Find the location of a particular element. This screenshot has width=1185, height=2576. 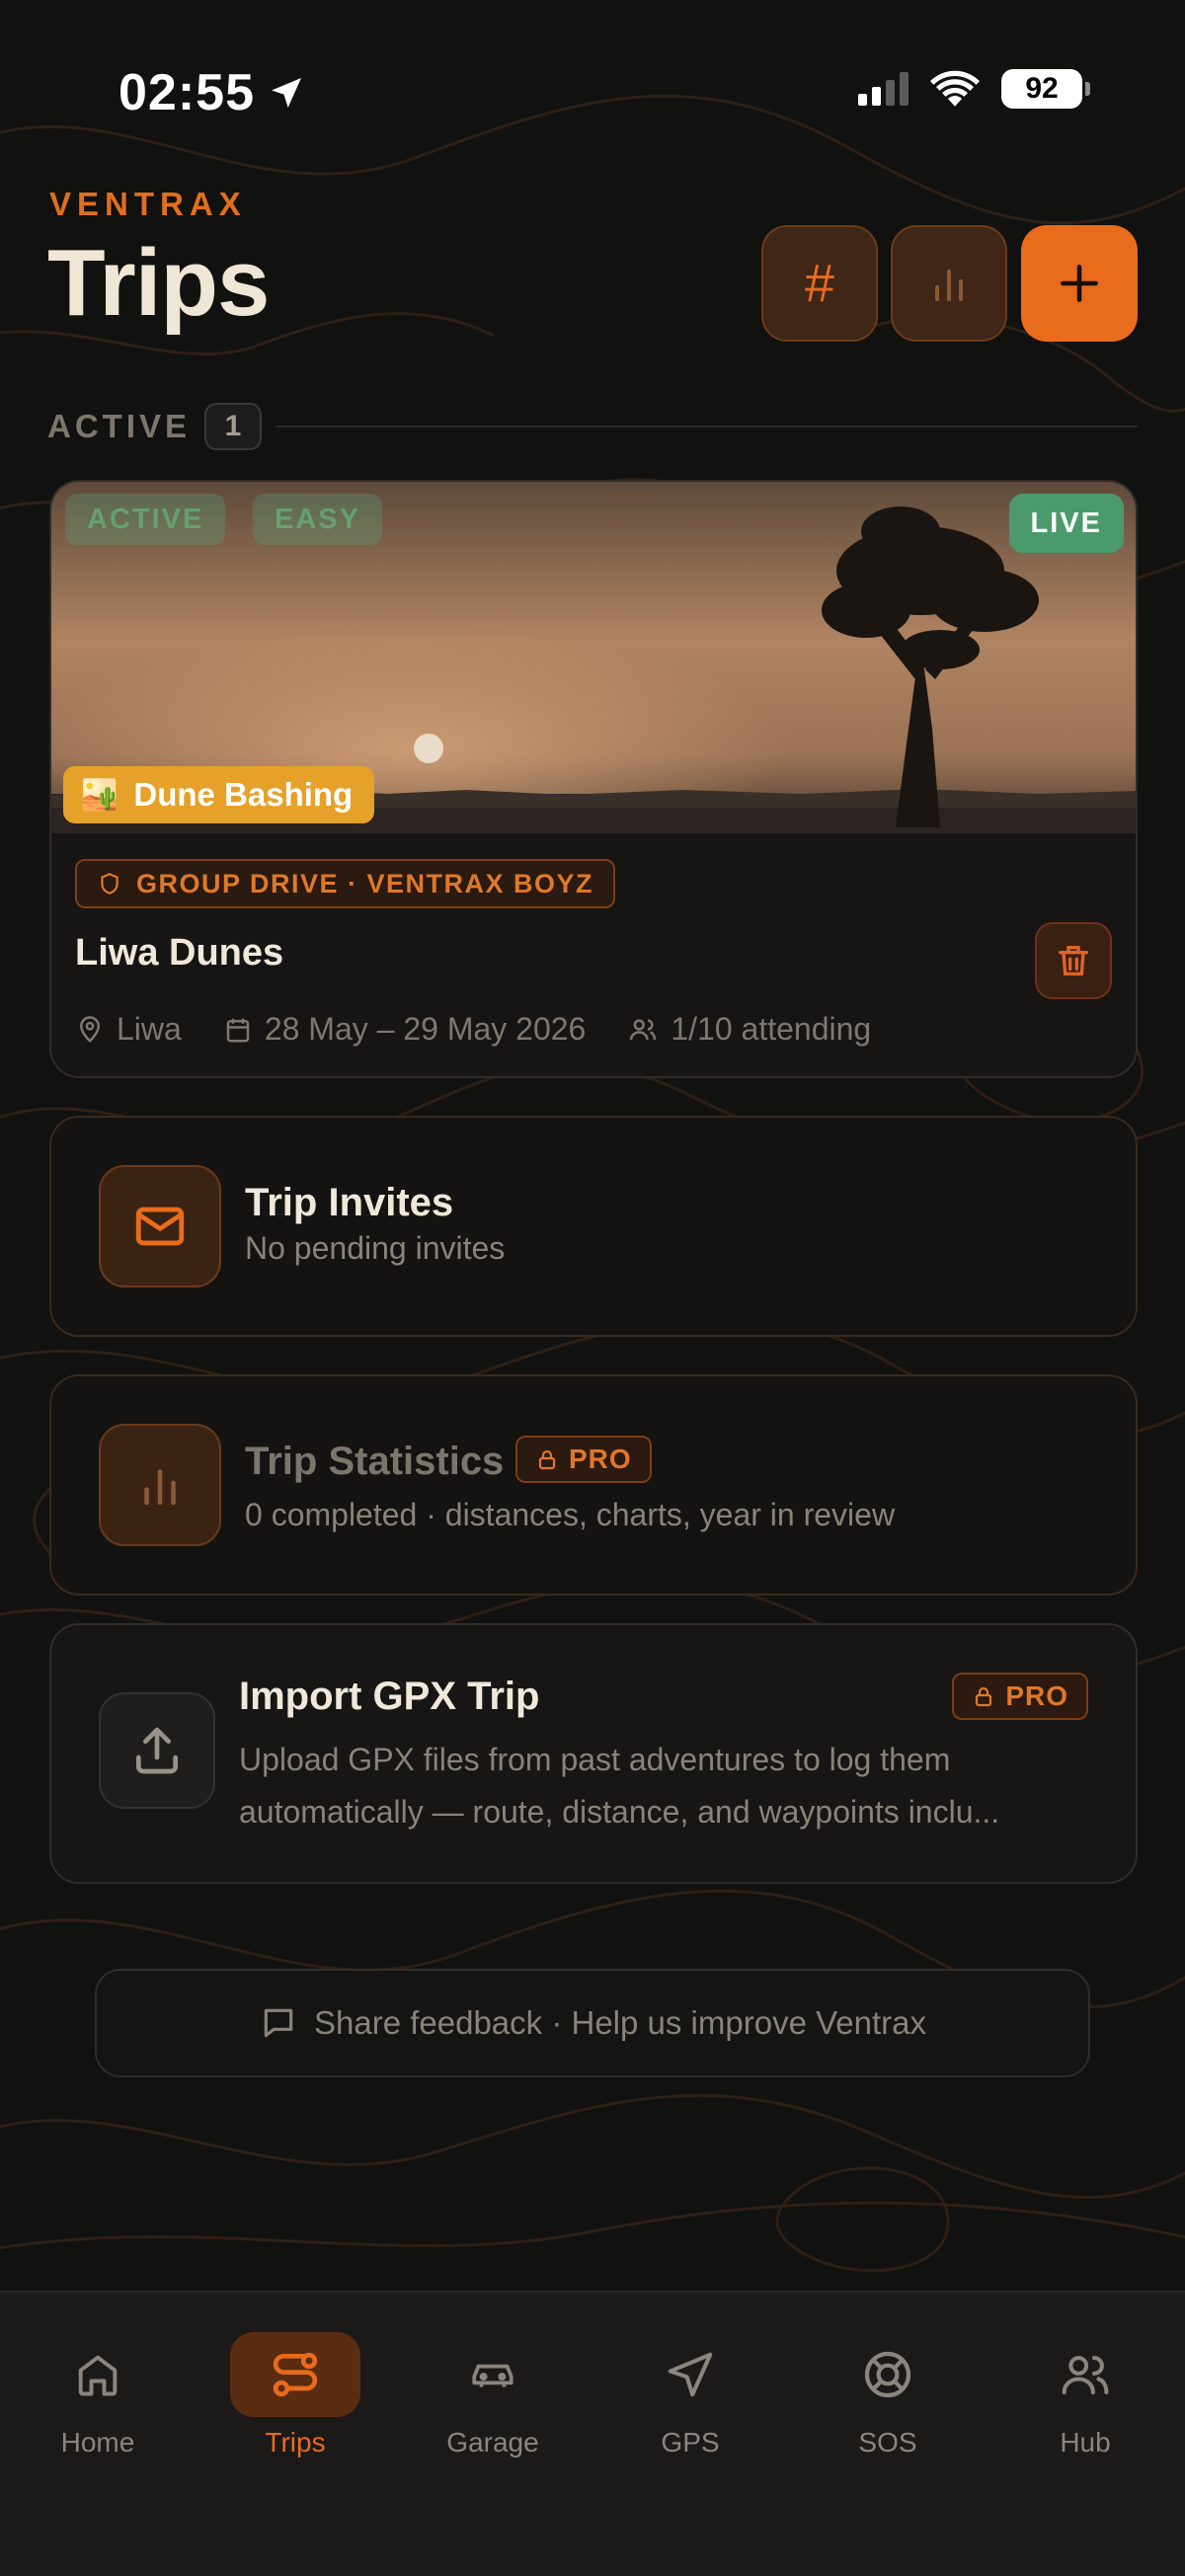

section-count: 1 is located at coordinates (234, 426).